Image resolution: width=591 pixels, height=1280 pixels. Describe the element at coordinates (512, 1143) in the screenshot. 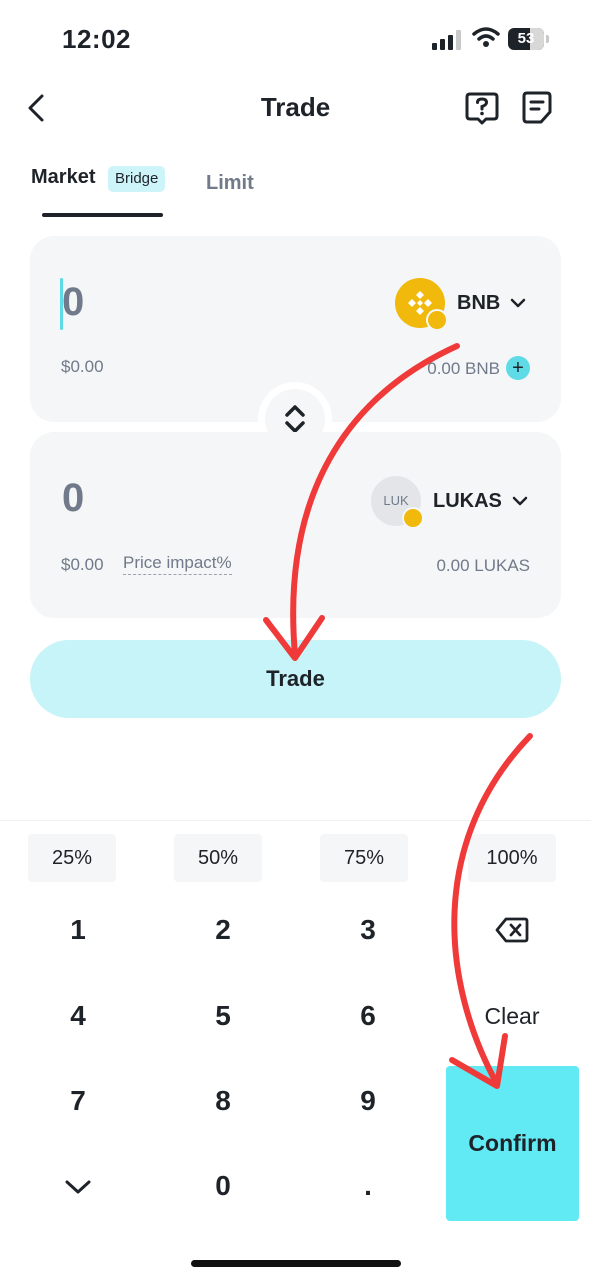

I see `confirm-button: Confirm` at that location.